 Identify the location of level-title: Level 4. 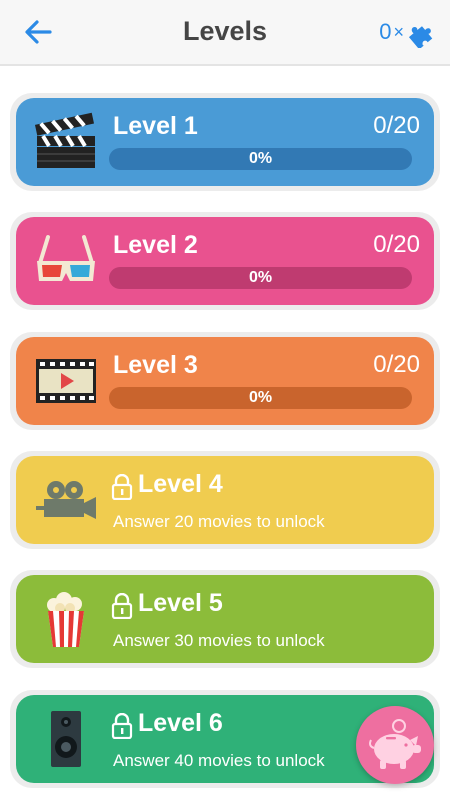
(180, 484).